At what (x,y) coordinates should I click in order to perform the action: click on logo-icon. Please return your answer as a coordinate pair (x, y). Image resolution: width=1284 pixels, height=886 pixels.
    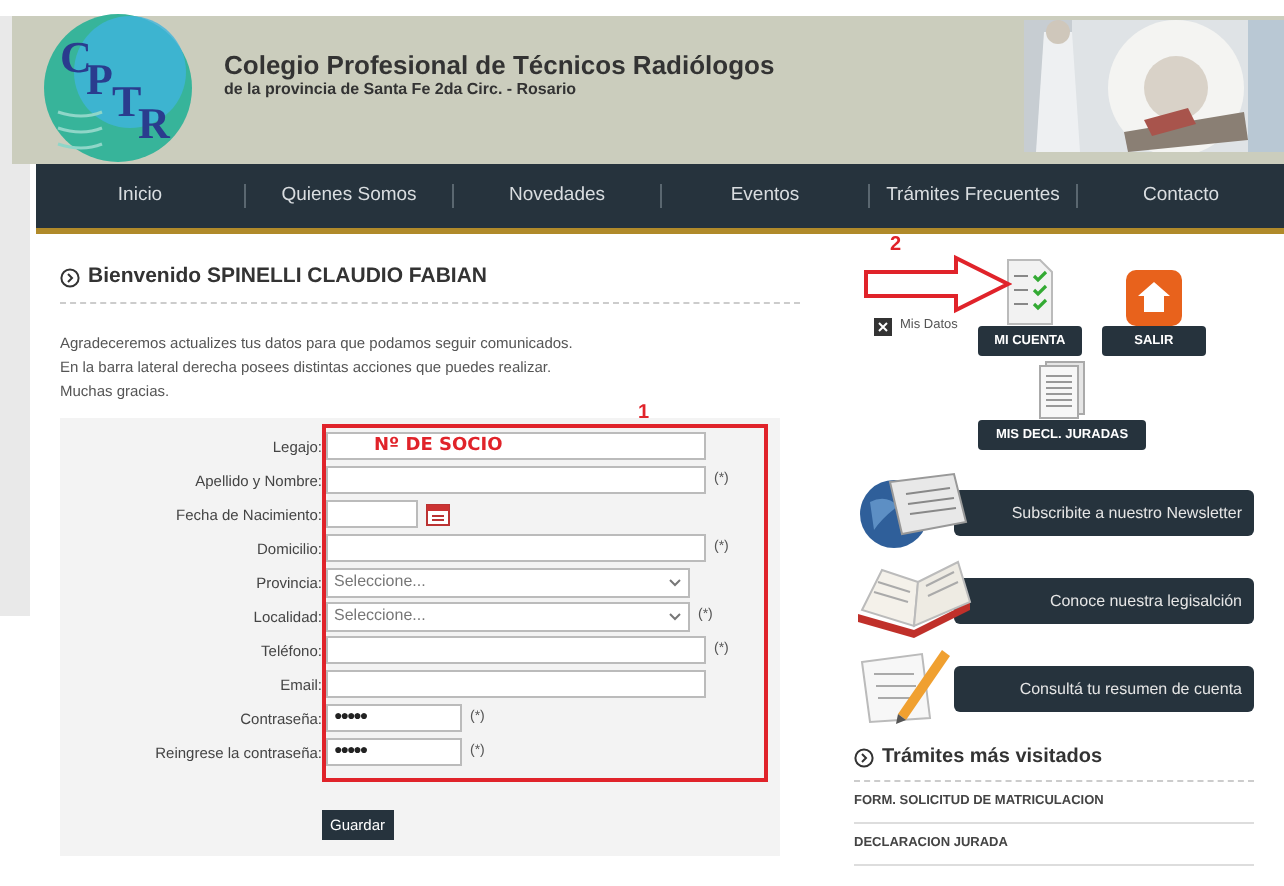
    Looking at the image, I should click on (118, 88).